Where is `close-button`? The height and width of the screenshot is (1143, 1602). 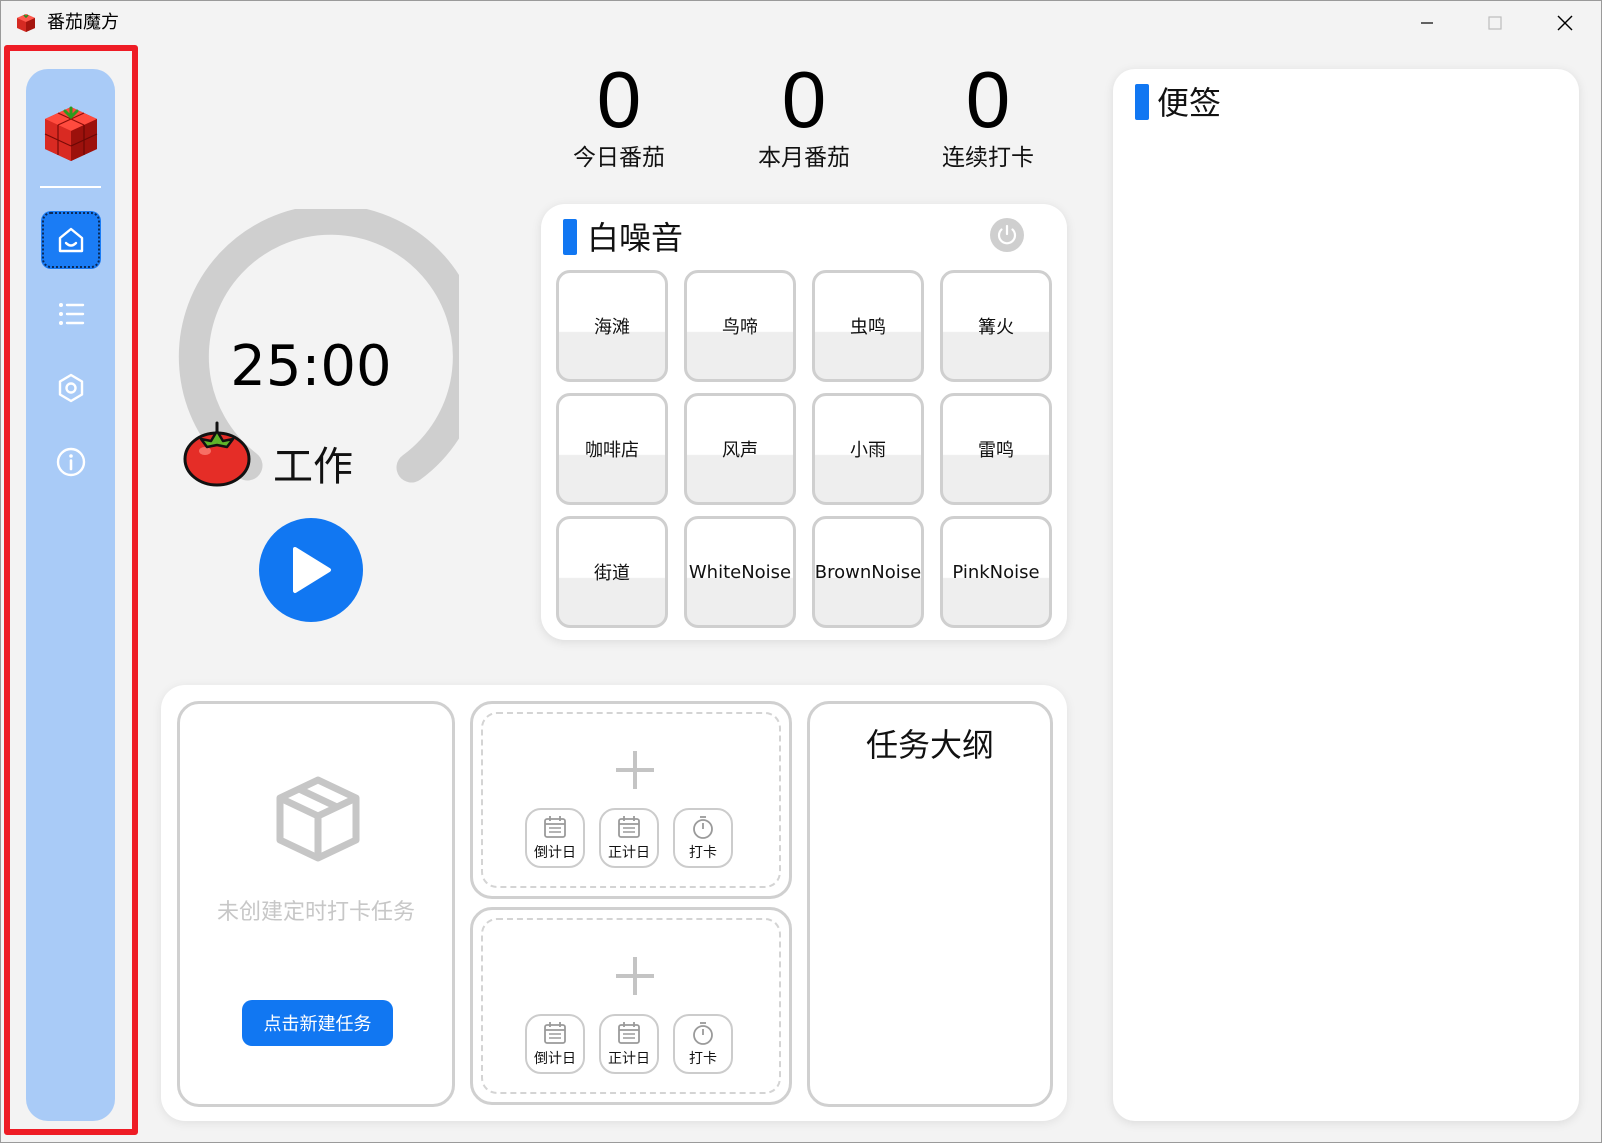
close-button is located at coordinates (1565, 23).